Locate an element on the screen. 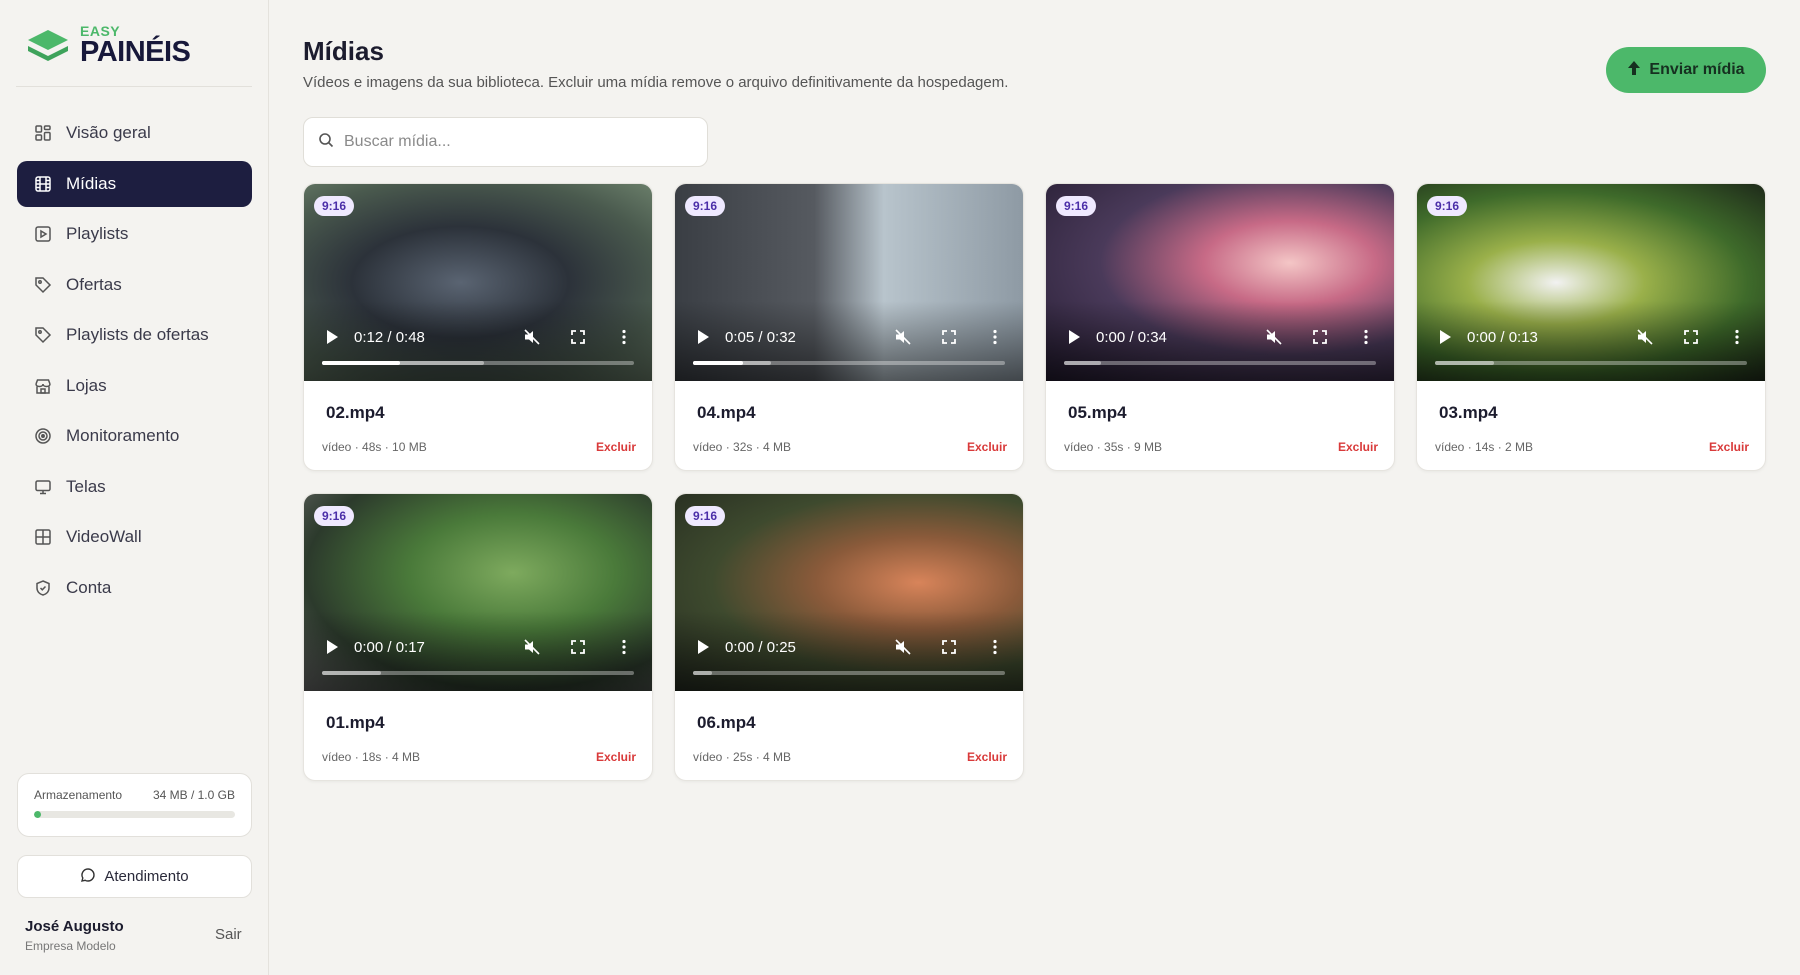  video-progress-fill is located at coordinates (361, 363).